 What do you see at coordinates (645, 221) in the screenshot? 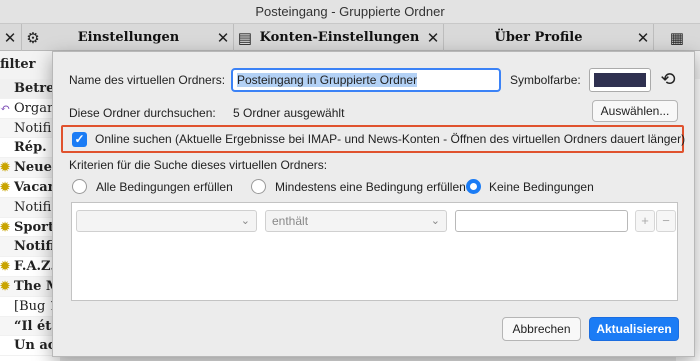
I see `add-condition-button: +` at bounding box center [645, 221].